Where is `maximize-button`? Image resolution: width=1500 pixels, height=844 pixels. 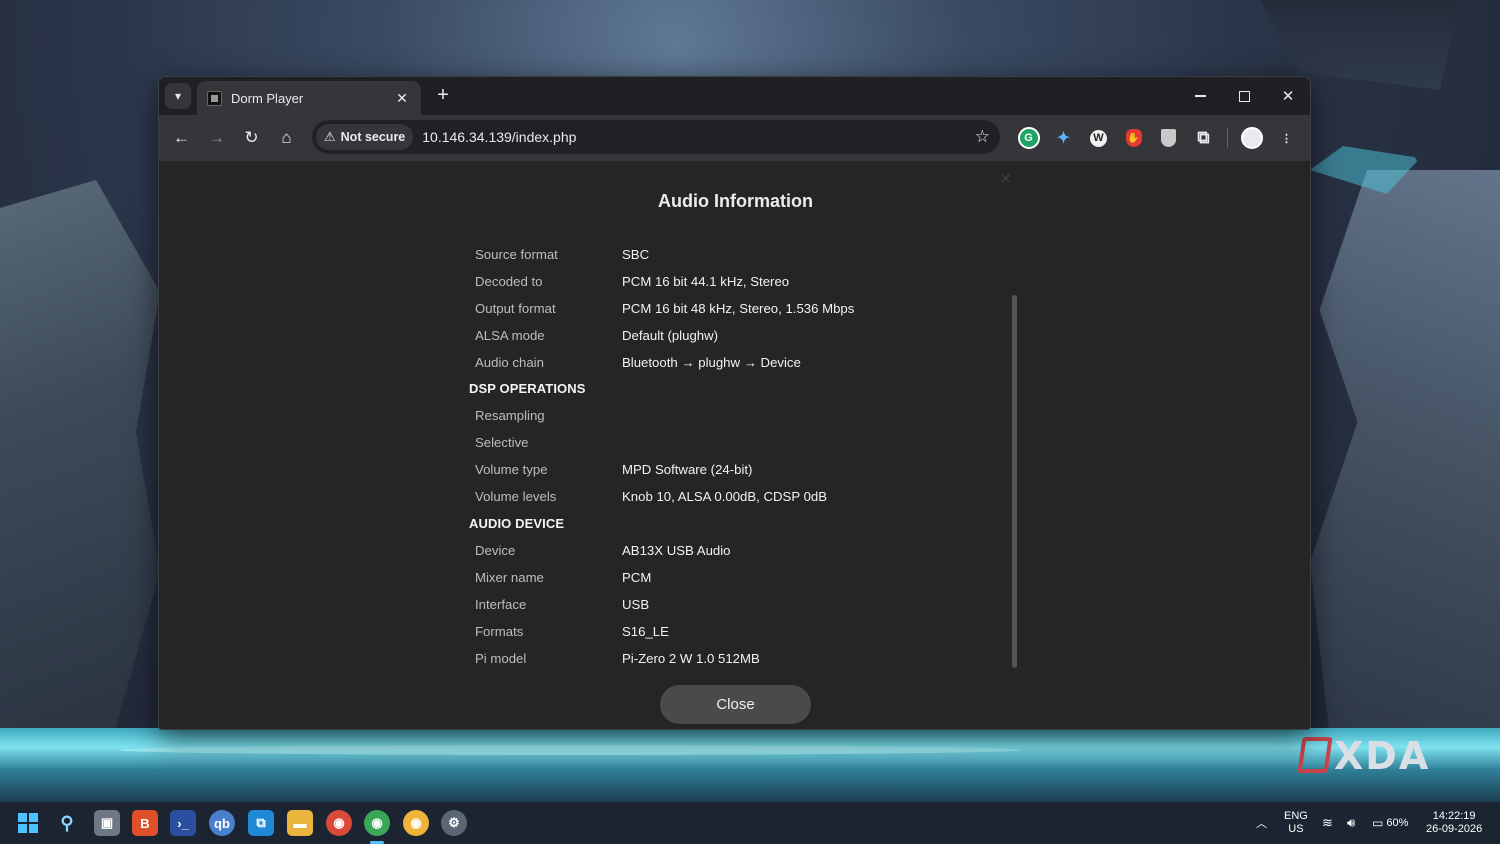
maximize-button is located at coordinates (1244, 96).